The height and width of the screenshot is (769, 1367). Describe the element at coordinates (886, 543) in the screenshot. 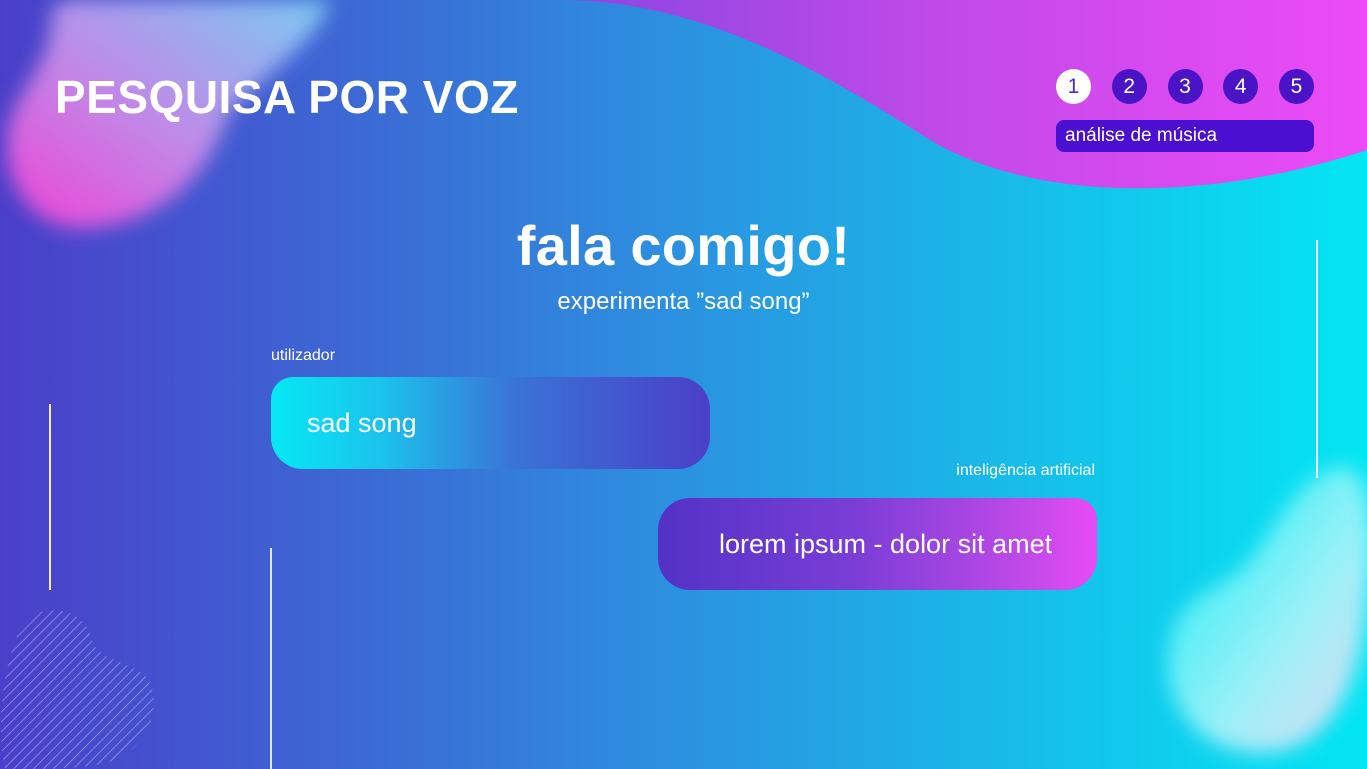

I see `ai-message-text: lorem ipsum - dolor sit amet` at that location.